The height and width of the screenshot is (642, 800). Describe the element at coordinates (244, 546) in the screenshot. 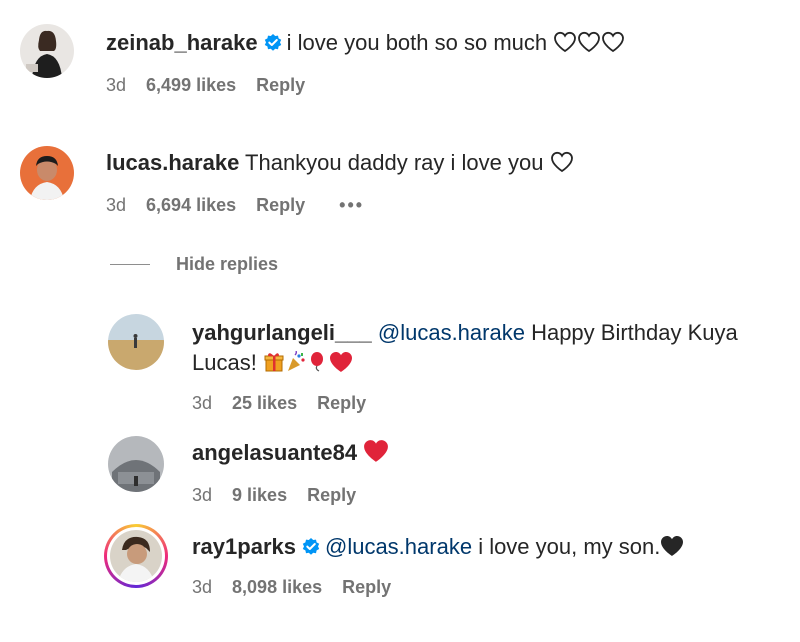

I see `username: ray1parks` at that location.